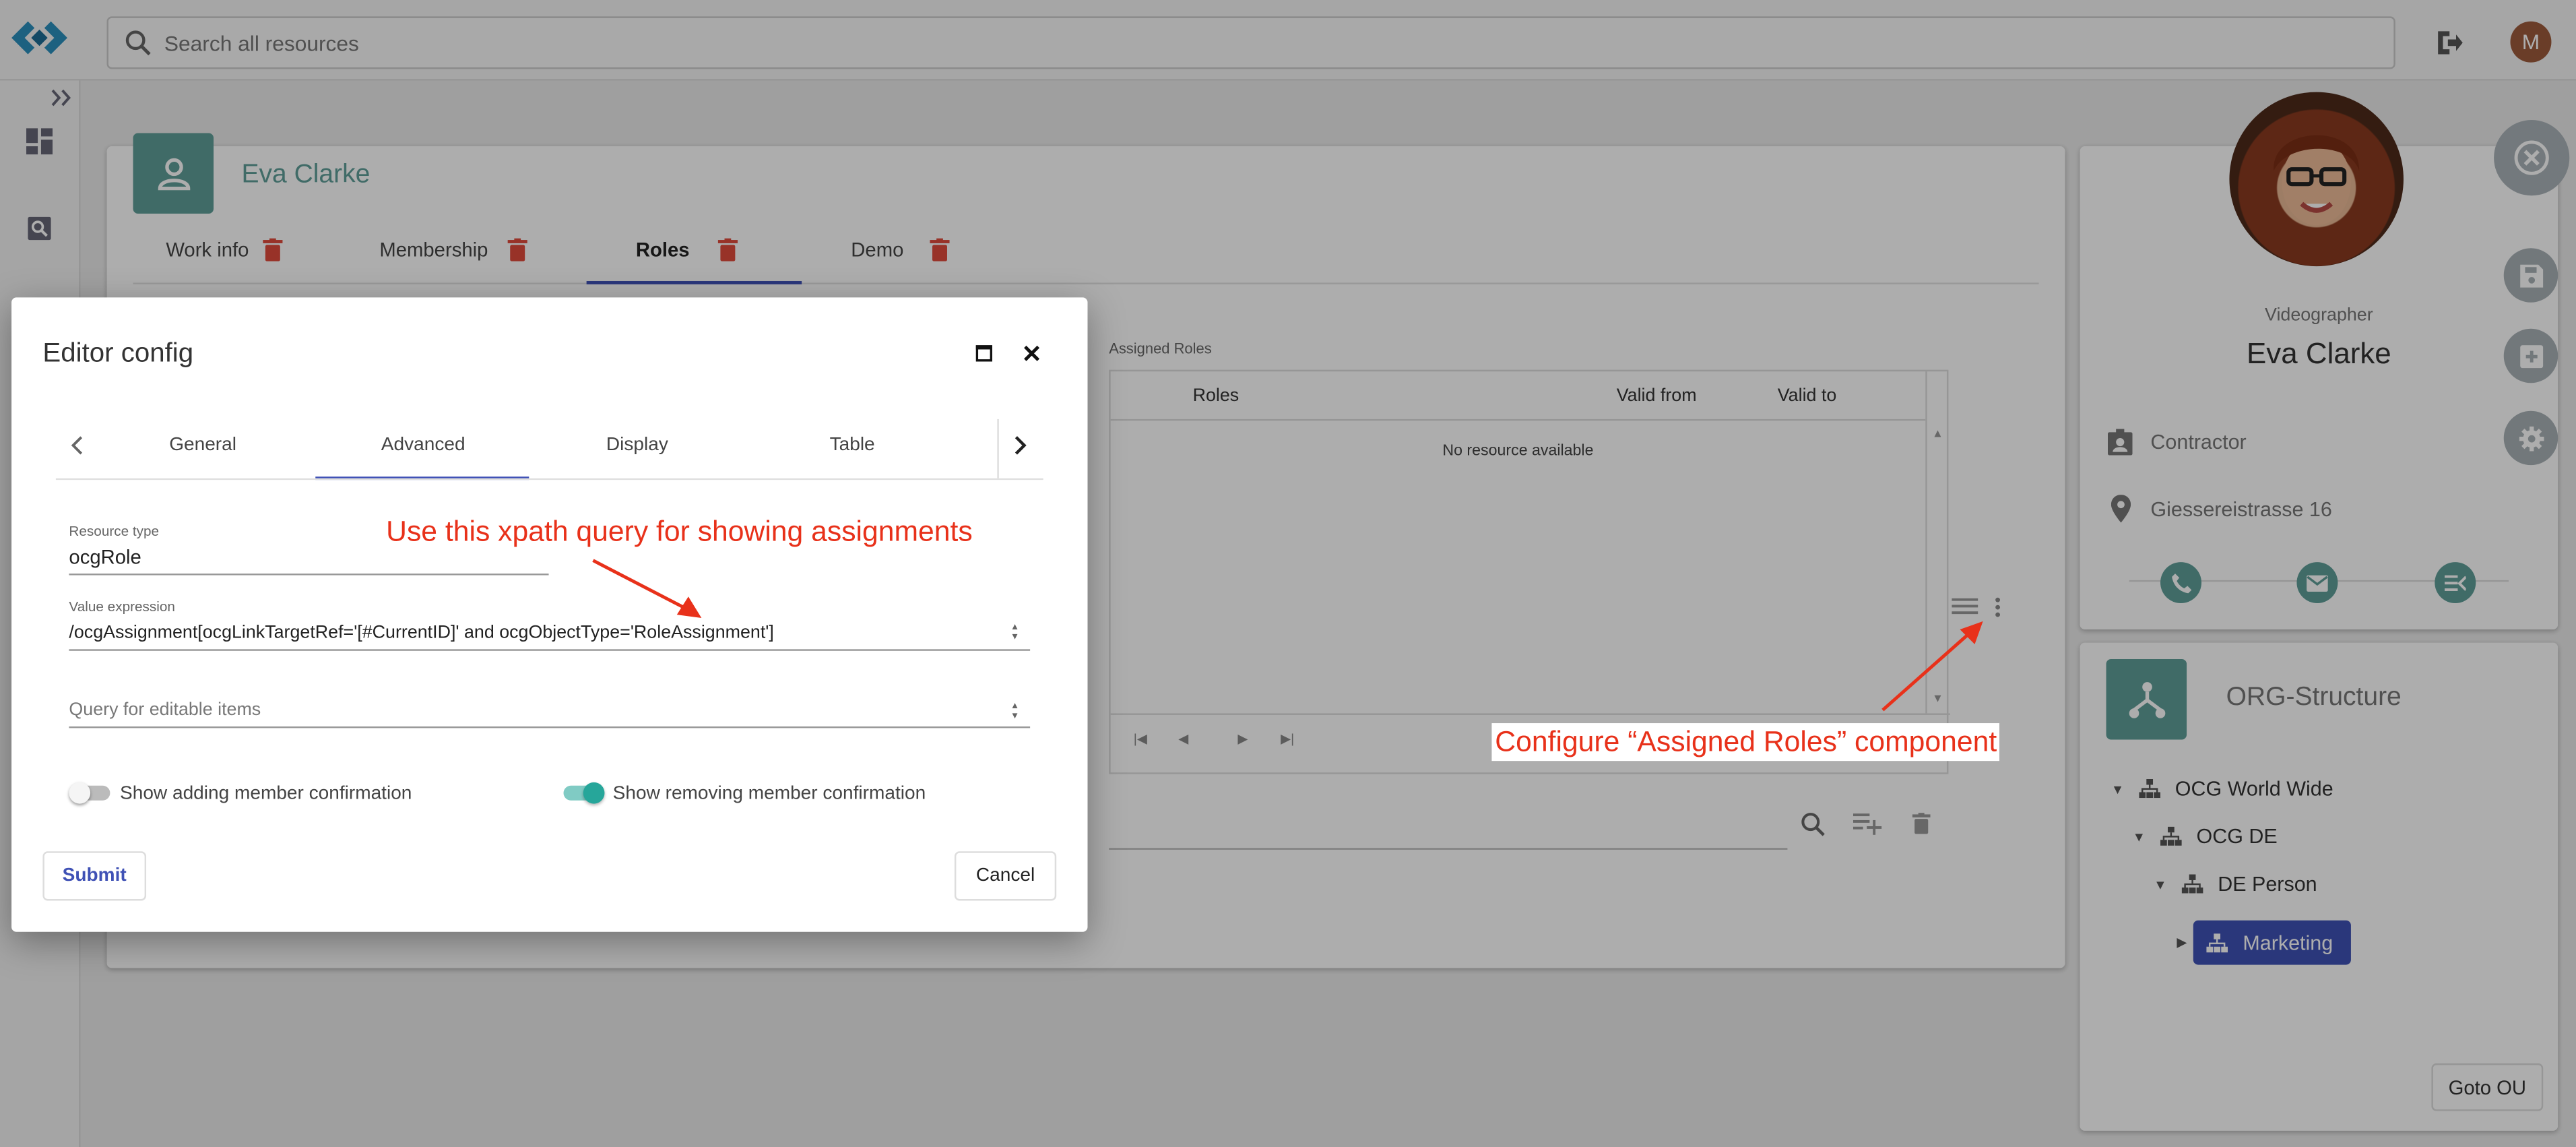 This screenshot has width=2576, height=1147. Describe the element at coordinates (984, 353) in the screenshot. I see `maximize-icon` at that location.